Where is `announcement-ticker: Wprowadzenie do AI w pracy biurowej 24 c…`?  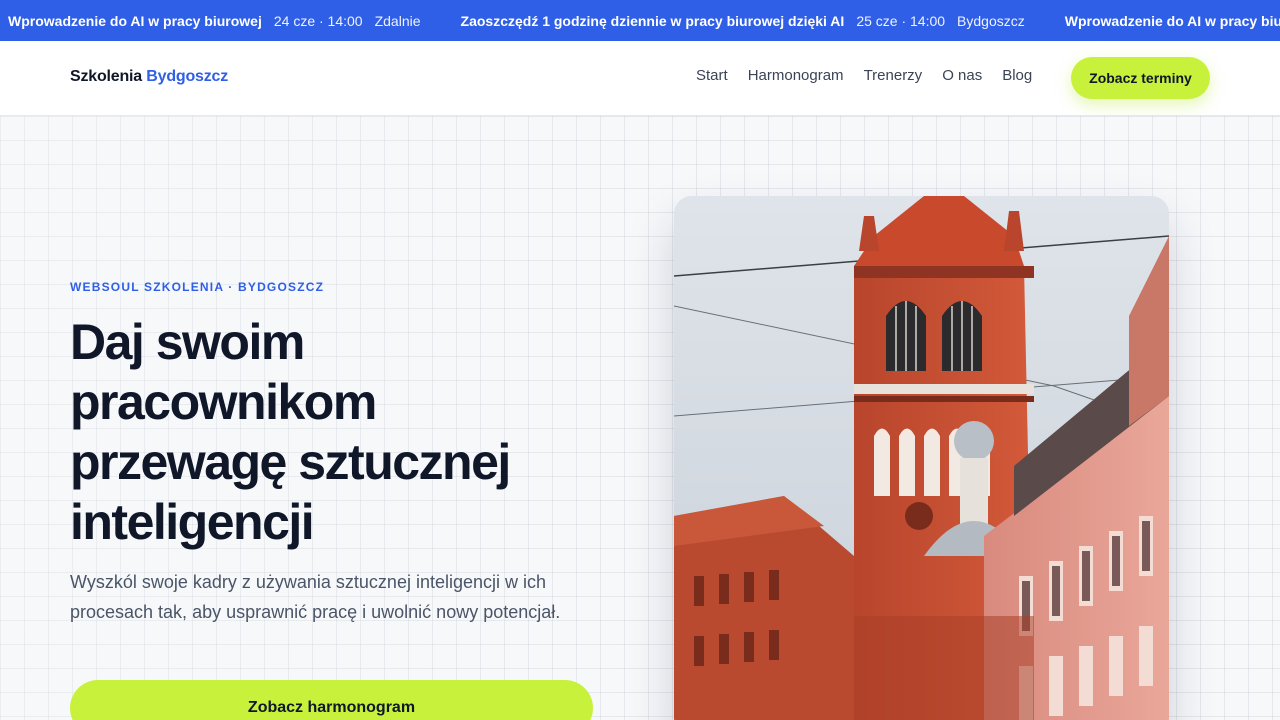
announcement-ticker: Wprowadzenie do AI w pracy biurowej 24 c… is located at coordinates (640, 20).